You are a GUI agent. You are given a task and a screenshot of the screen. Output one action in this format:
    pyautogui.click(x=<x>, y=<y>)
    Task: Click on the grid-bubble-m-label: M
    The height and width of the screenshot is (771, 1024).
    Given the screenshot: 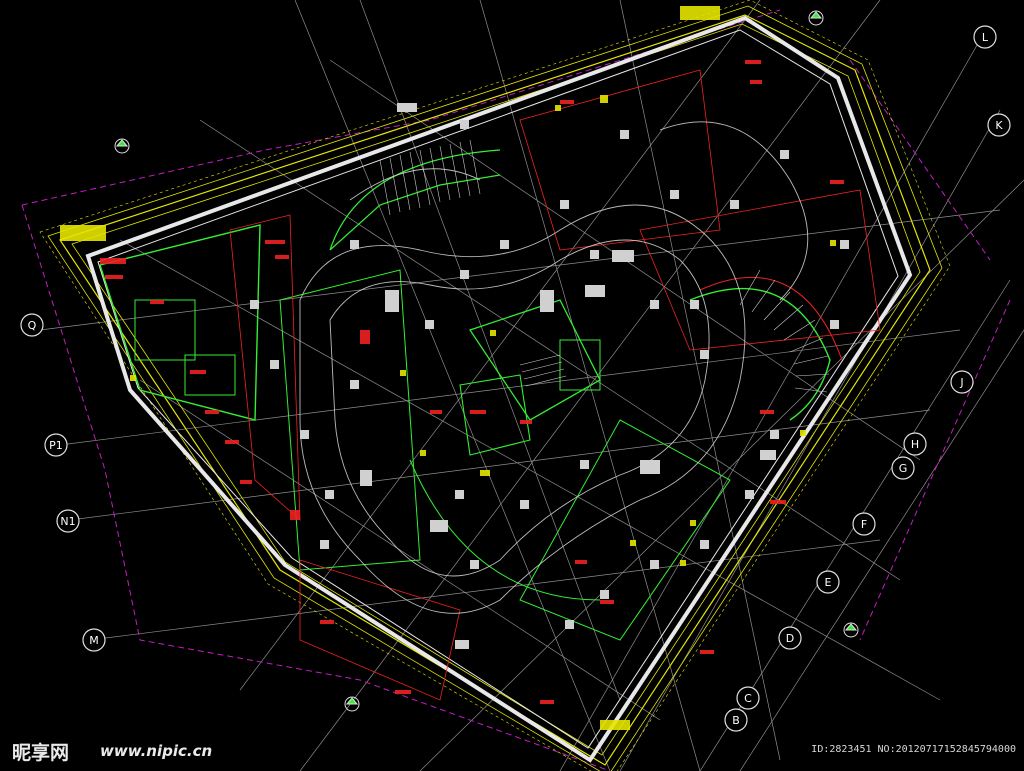 What is the action you would take?
    pyautogui.click(x=94, y=640)
    